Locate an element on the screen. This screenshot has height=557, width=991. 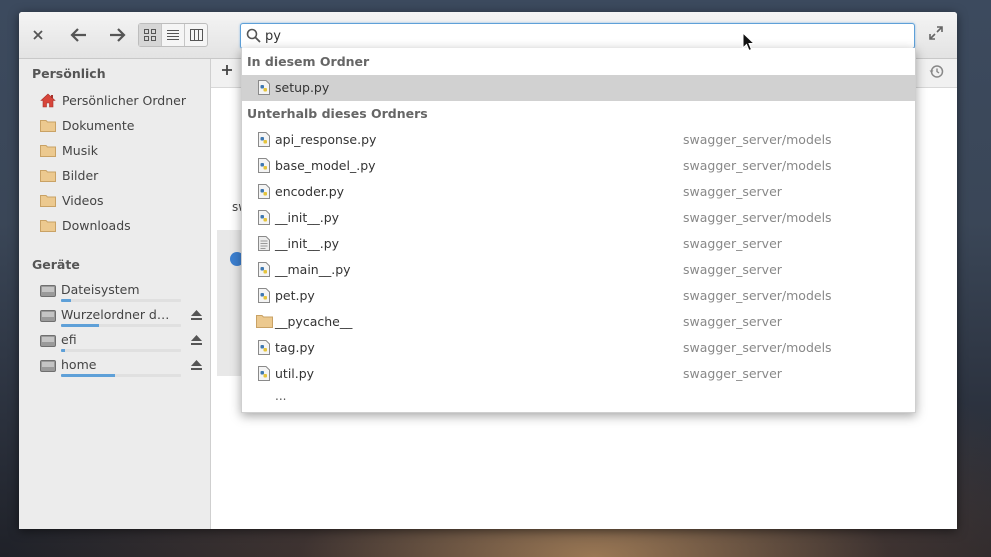
result-row: __init__.py swagger_server is located at coordinates (578, 244).